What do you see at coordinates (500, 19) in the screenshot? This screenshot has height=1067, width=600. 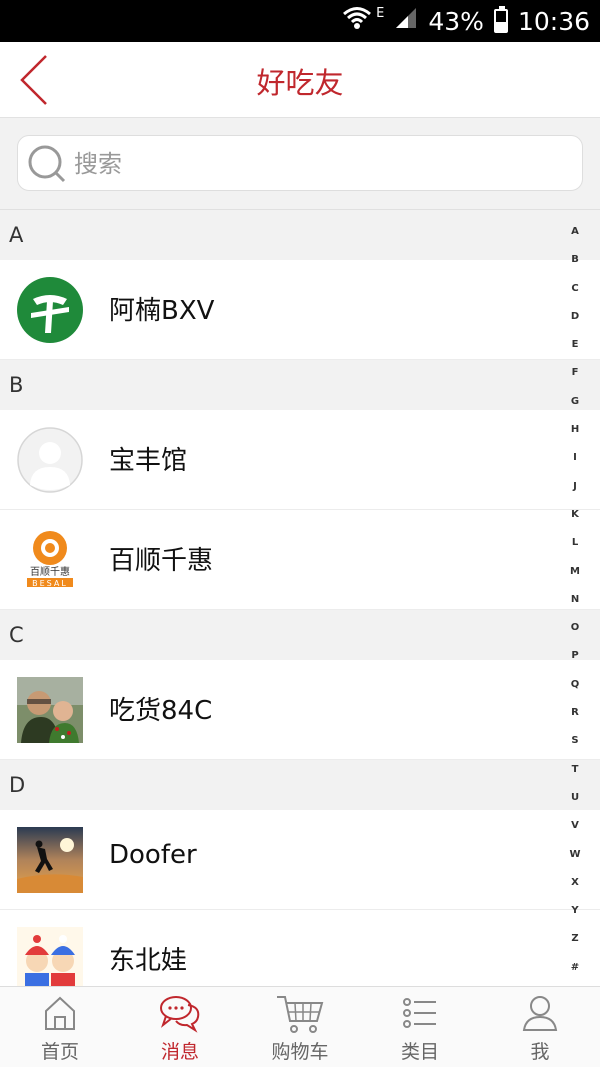 I see `battery-icon` at bounding box center [500, 19].